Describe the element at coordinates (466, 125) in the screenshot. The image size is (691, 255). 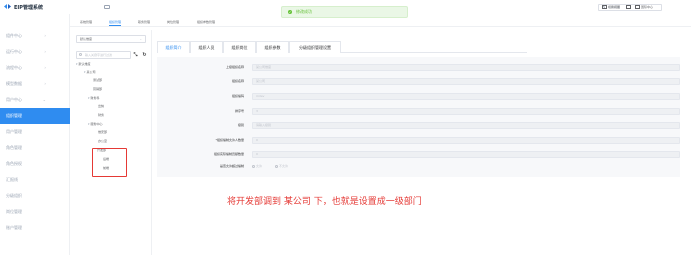
I see `level-field: 请输入级别` at that location.